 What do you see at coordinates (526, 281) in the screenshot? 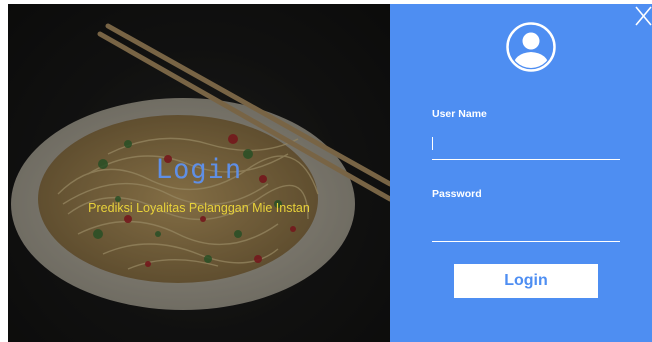
I see `login-button: Login` at bounding box center [526, 281].